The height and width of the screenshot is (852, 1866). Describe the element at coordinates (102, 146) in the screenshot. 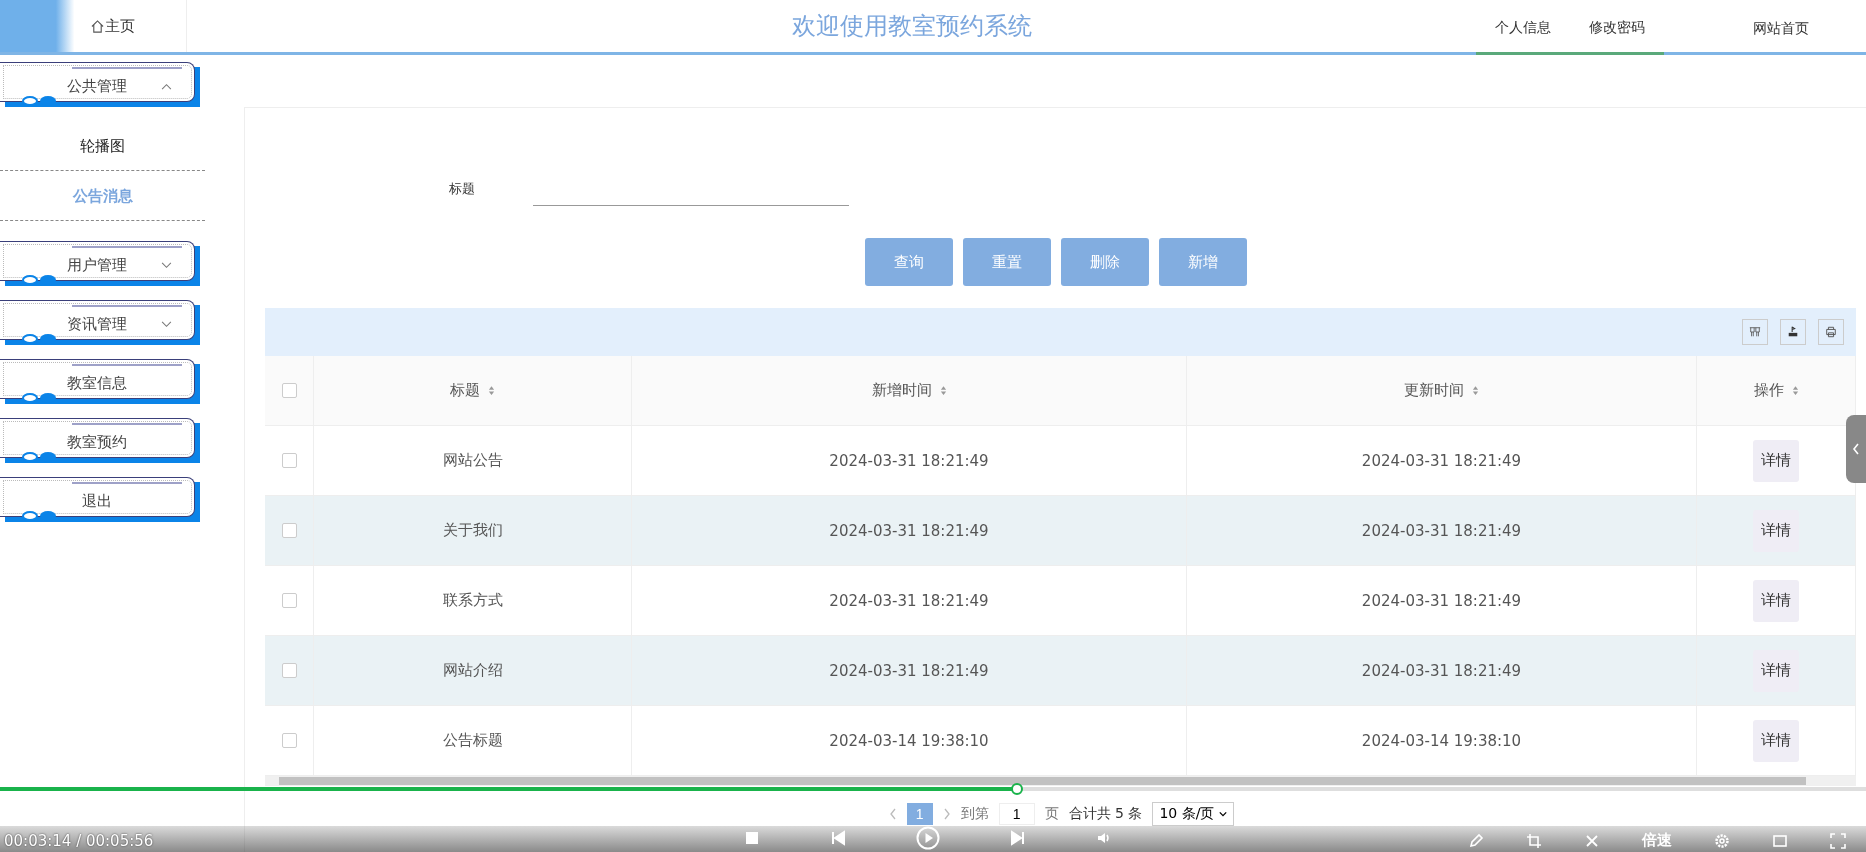

I see `submenu-item: 轮播图` at that location.